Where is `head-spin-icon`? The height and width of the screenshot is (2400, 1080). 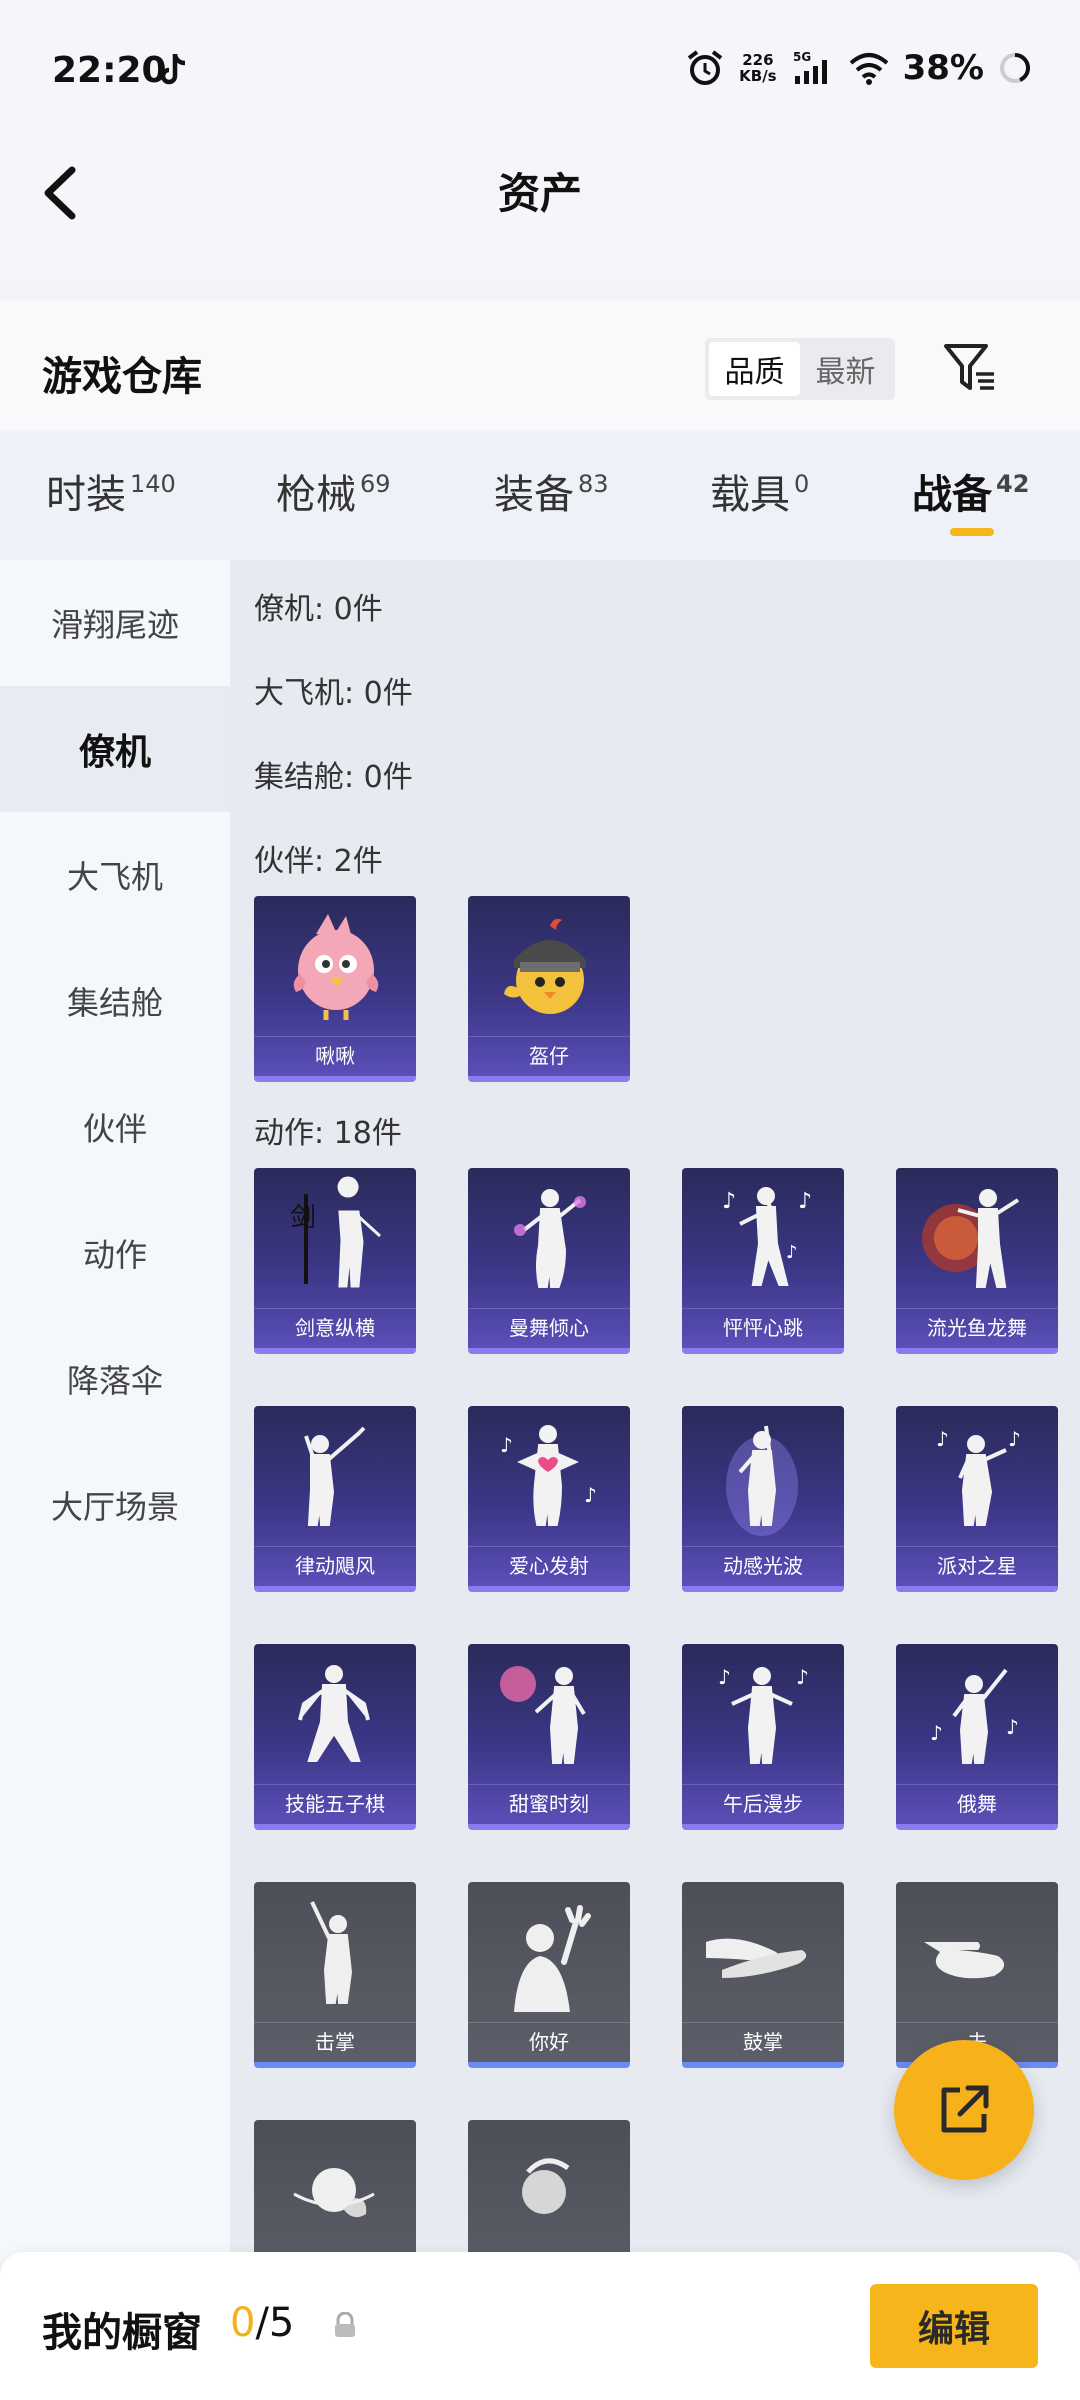 head-spin-icon is located at coordinates (334, 2193).